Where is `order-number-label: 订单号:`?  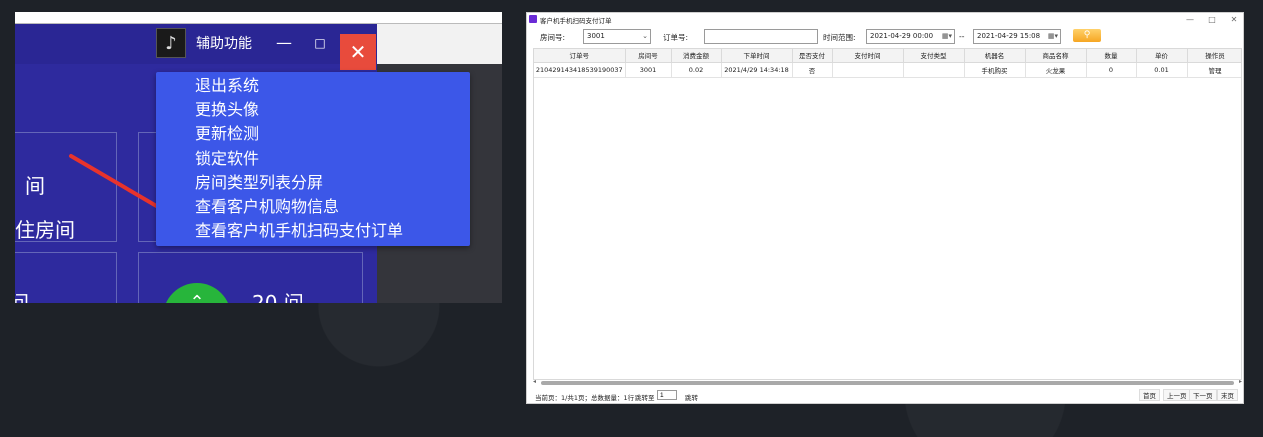 order-number-label: 订单号: is located at coordinates (676, 37).